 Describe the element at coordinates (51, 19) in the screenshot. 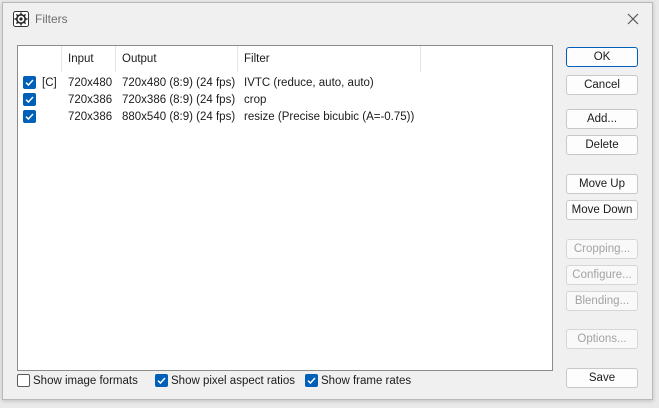

I see `window-title: Filters` at that location.